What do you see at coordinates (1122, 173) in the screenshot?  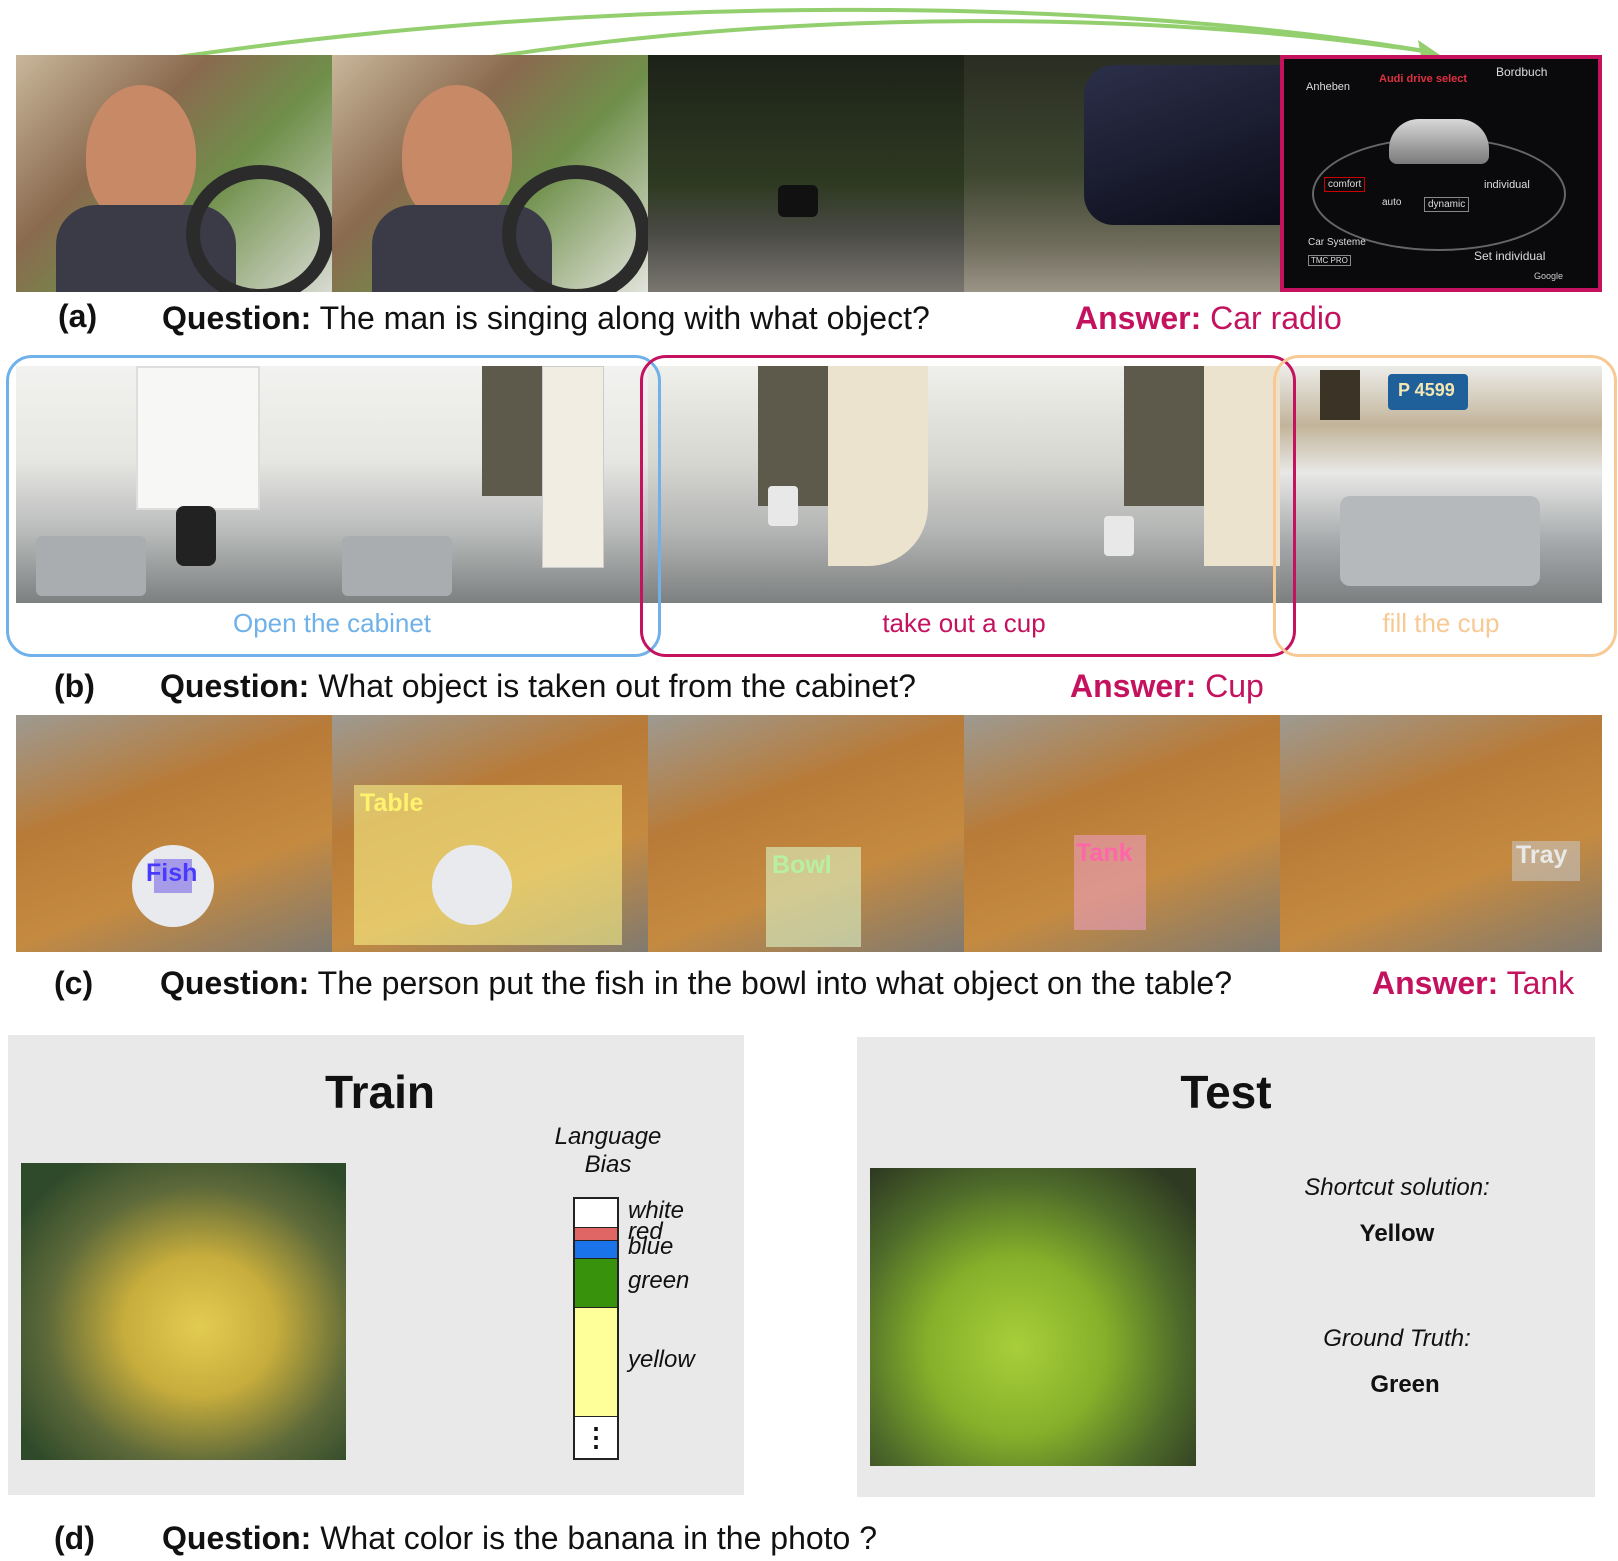 I see `frame-a4-car` at bounding box center [1122, 173].